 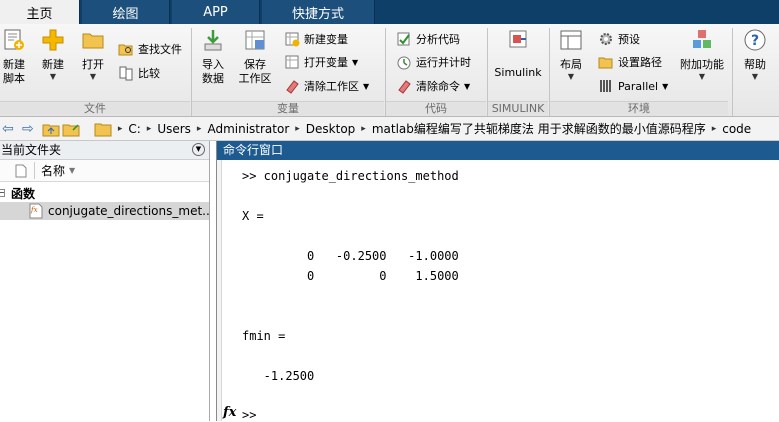 I want to click on output-fmin-value: -1.2500, so click(x=278, y=376).